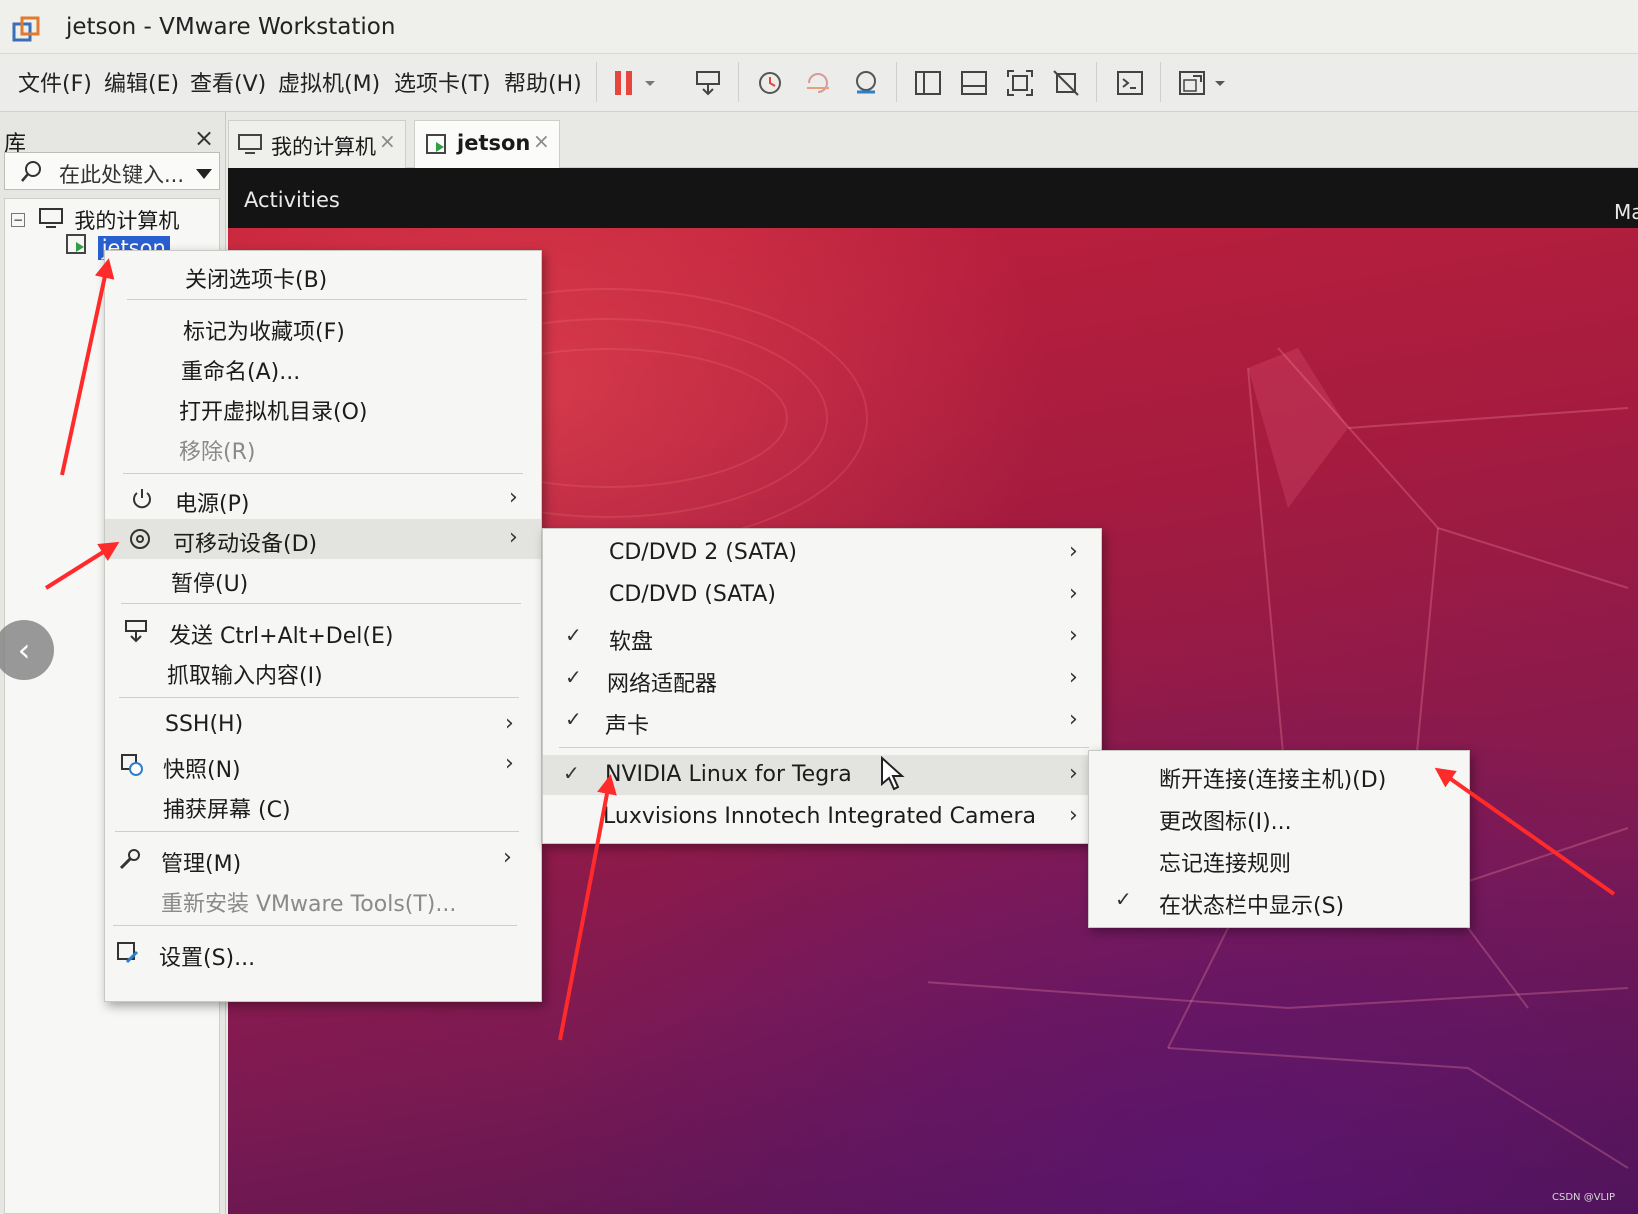 The image size is (1638, 1214). I want to click on top-bar-right-text: Ma, so click(1626, 212).